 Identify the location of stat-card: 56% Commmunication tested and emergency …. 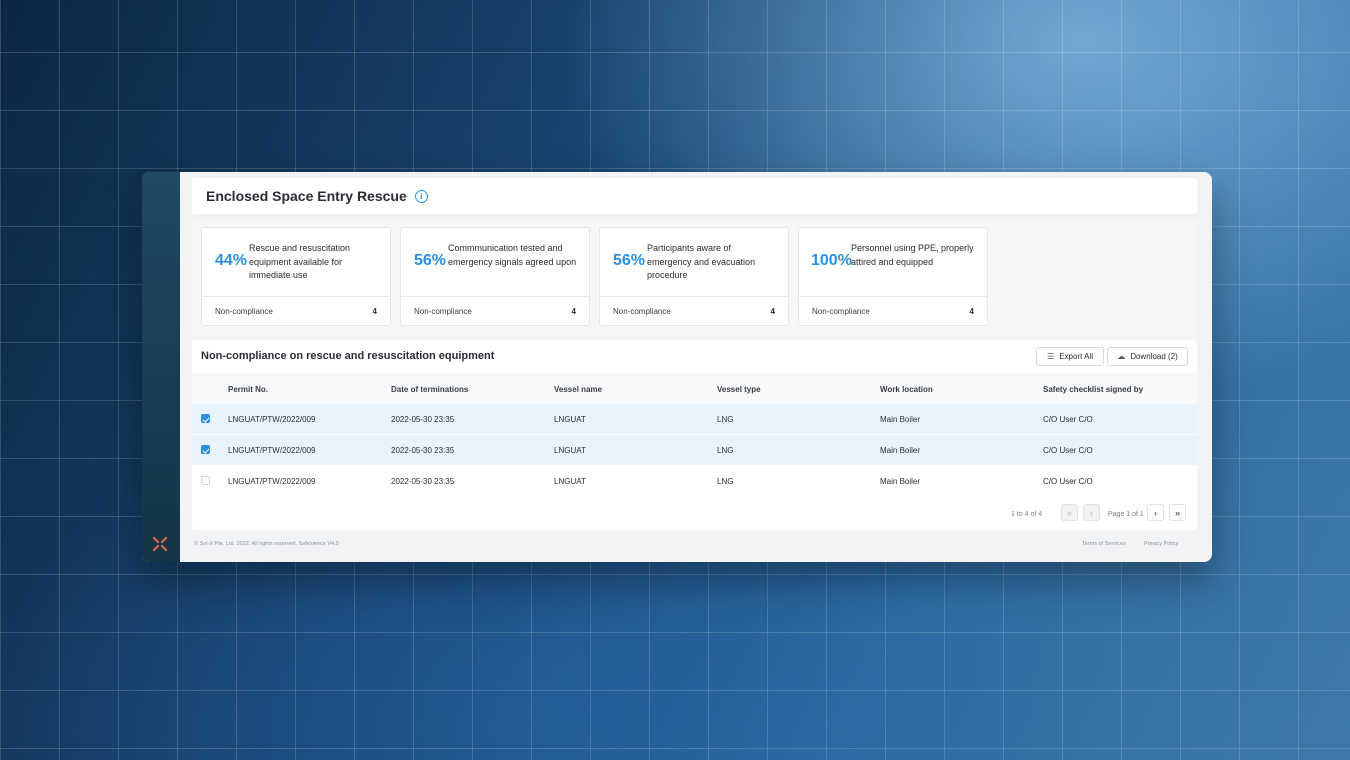
(495, 276).